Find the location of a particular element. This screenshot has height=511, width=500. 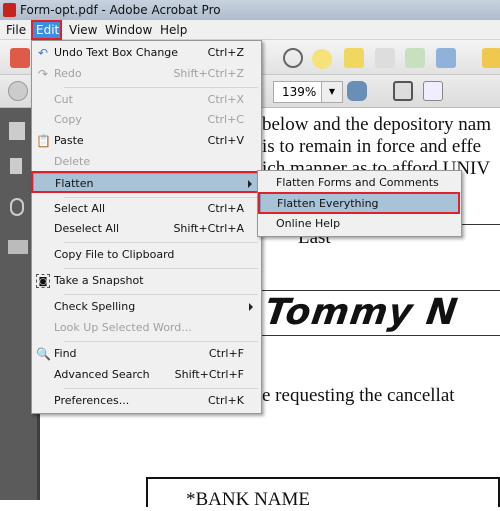

menu-item-snapshot: ◙ Take a Snapshot is located at coordinates (146, 281).